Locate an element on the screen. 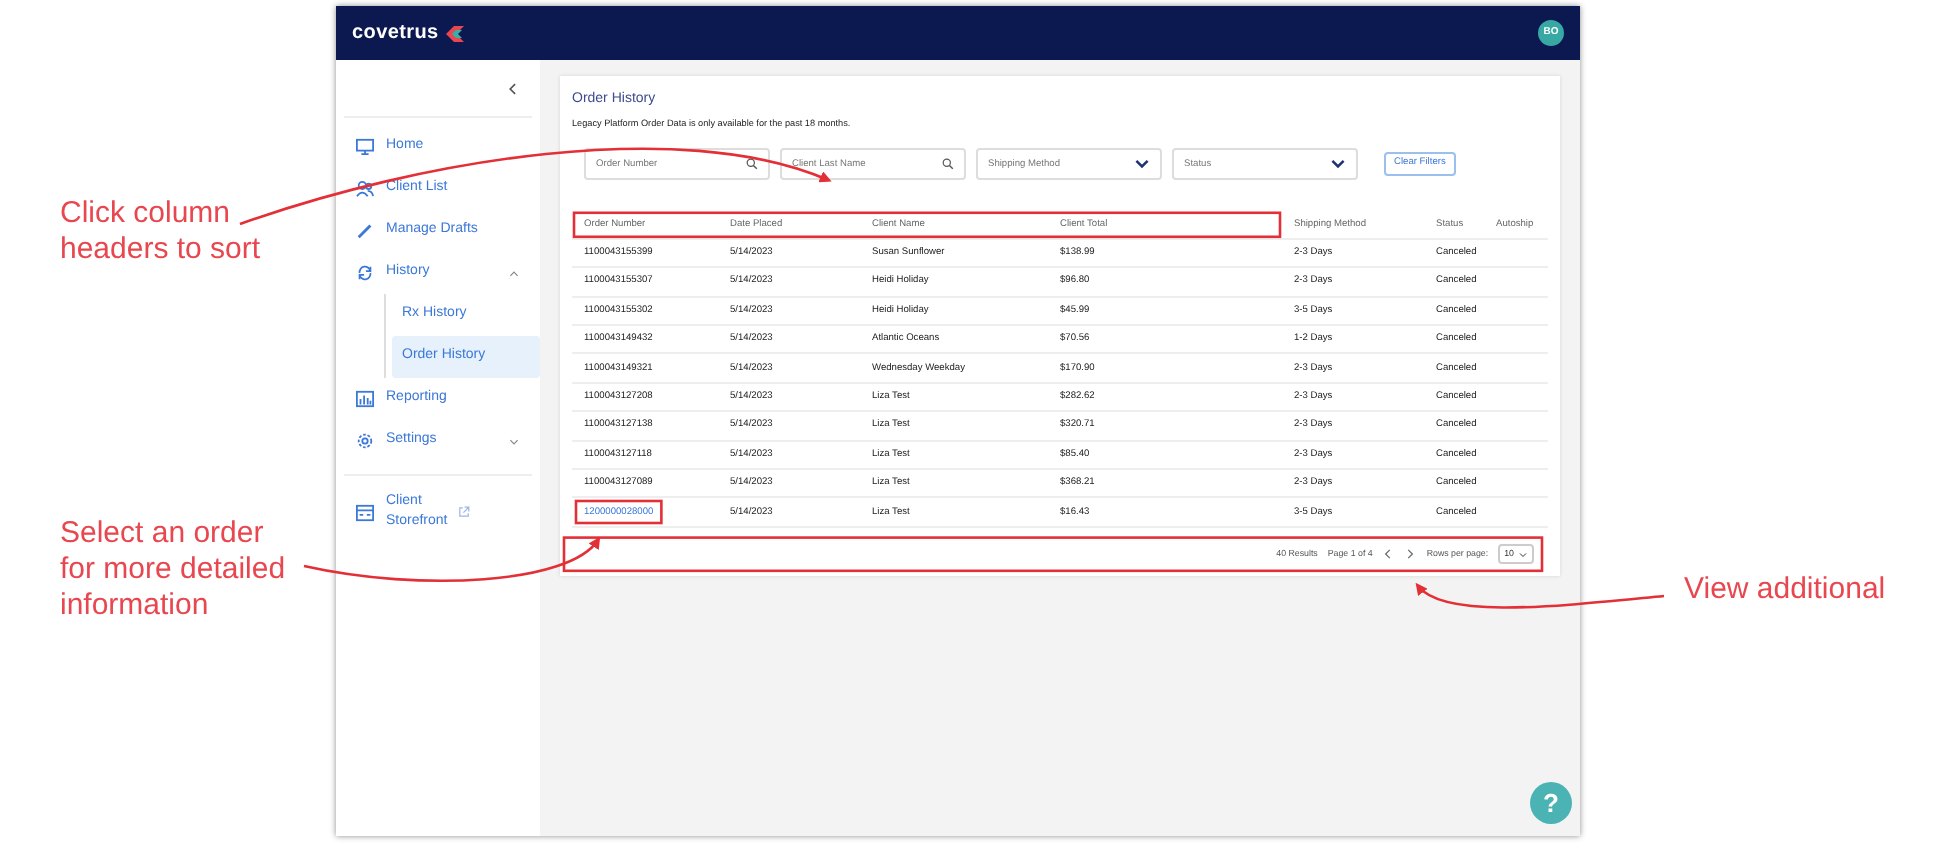 The image size is (1950, 850). next-page-icon is located at coordinates (1410, 554).